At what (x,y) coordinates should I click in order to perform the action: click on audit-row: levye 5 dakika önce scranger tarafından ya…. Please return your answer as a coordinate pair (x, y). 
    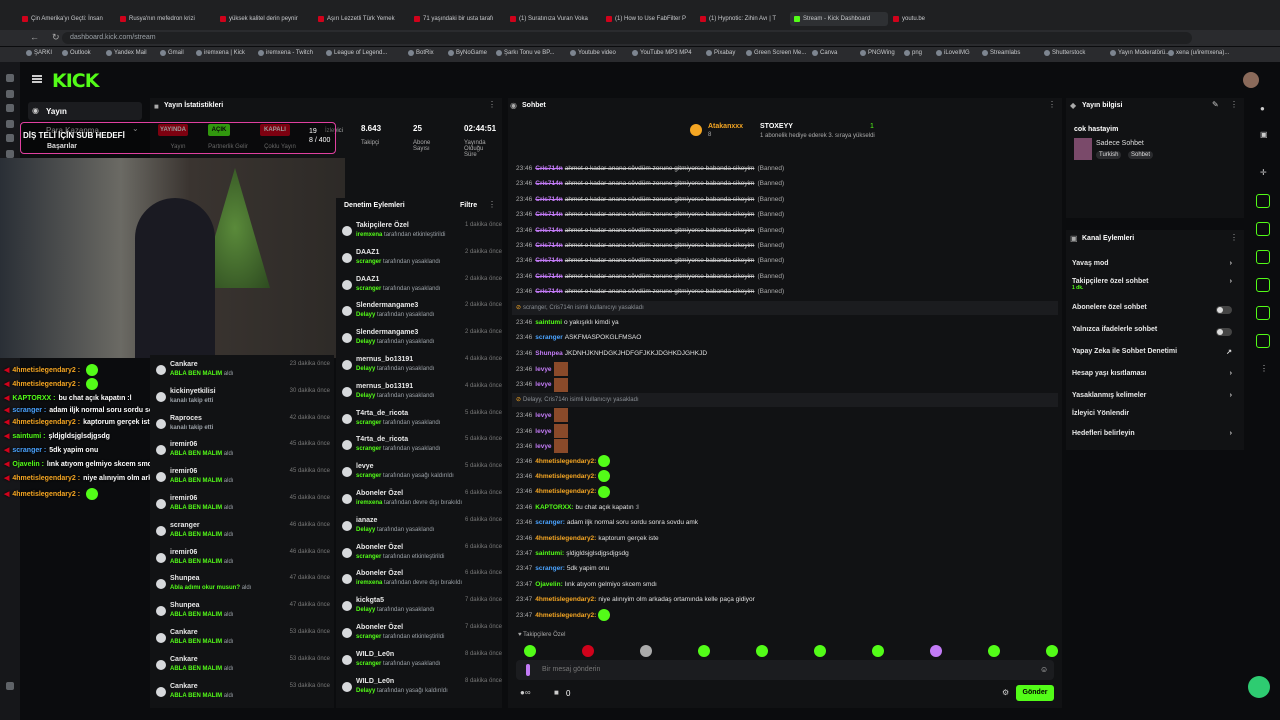
    Looking at the image, I should click on (419, 474).